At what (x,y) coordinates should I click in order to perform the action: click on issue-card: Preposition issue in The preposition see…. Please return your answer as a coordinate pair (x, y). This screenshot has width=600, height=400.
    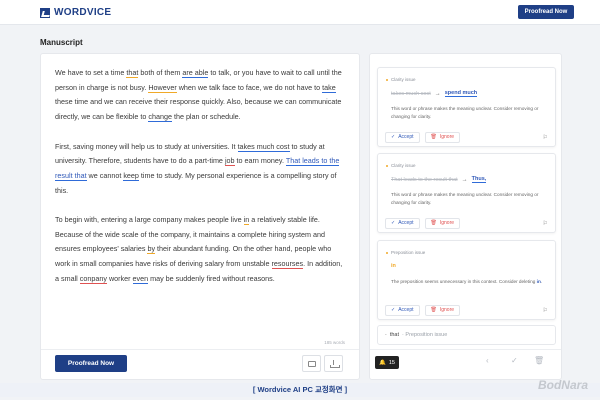
    Looking at the image, I should click on (466, 280).